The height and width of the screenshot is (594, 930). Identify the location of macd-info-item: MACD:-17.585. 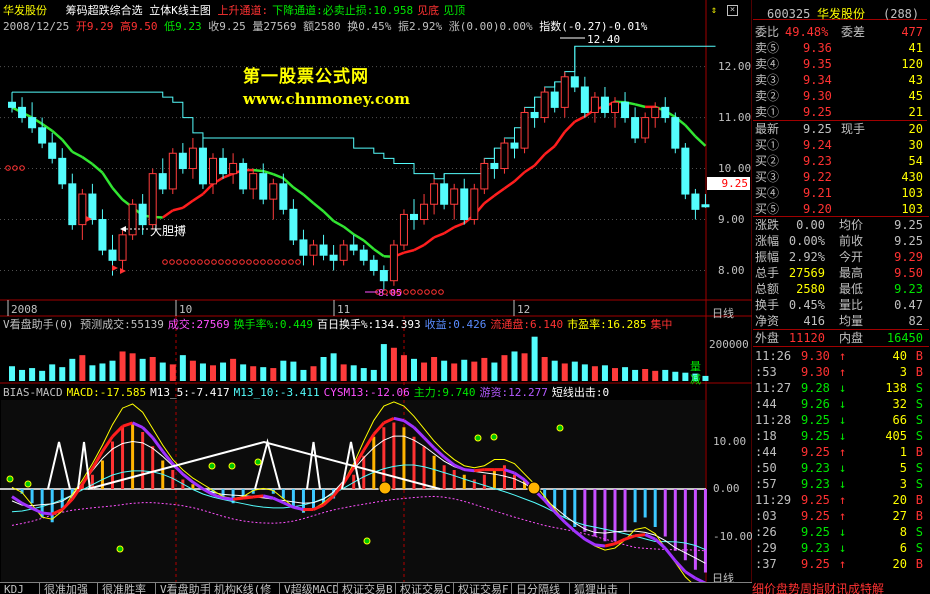
(106, 392).